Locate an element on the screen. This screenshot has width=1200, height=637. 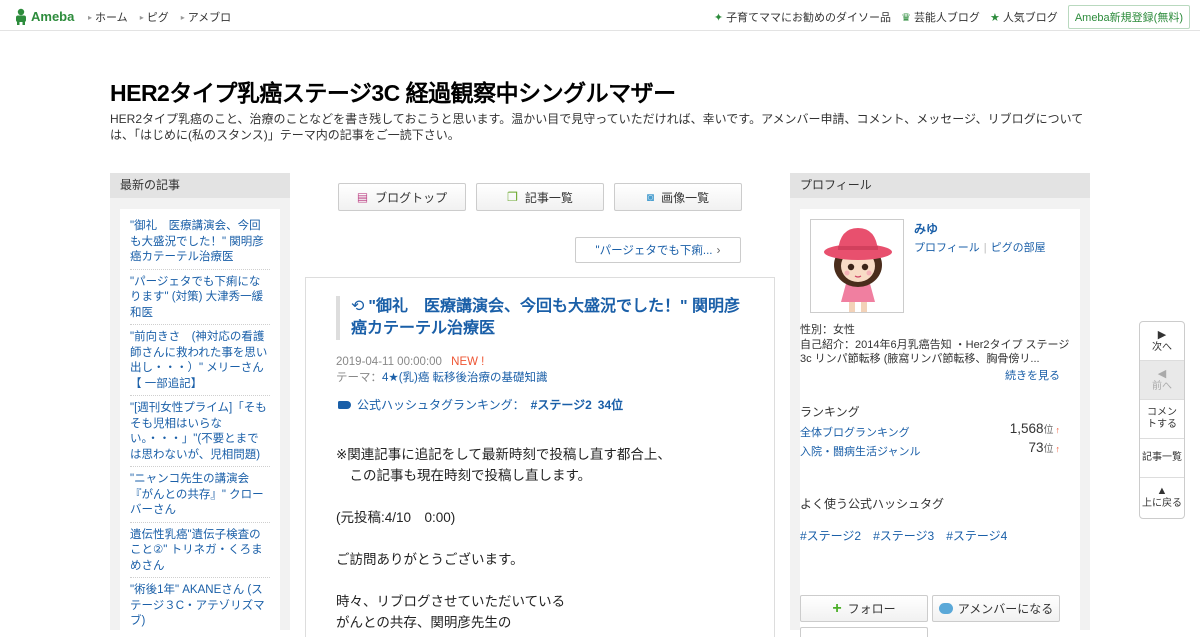
comment-label: コメントする is located at coordinates (1162, 418).